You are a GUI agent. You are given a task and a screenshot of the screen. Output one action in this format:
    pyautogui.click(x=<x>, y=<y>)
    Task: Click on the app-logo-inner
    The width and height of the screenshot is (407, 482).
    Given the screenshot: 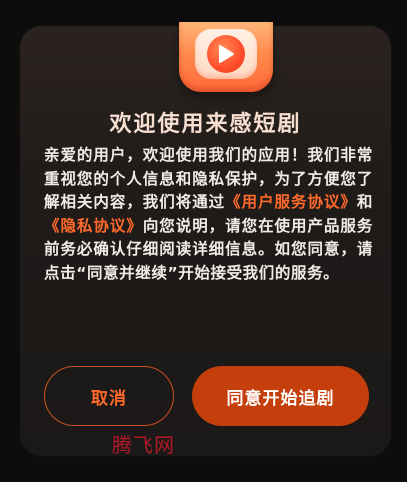 What is the action you would take?
    pyautogui.click(x=226, y=54)
    